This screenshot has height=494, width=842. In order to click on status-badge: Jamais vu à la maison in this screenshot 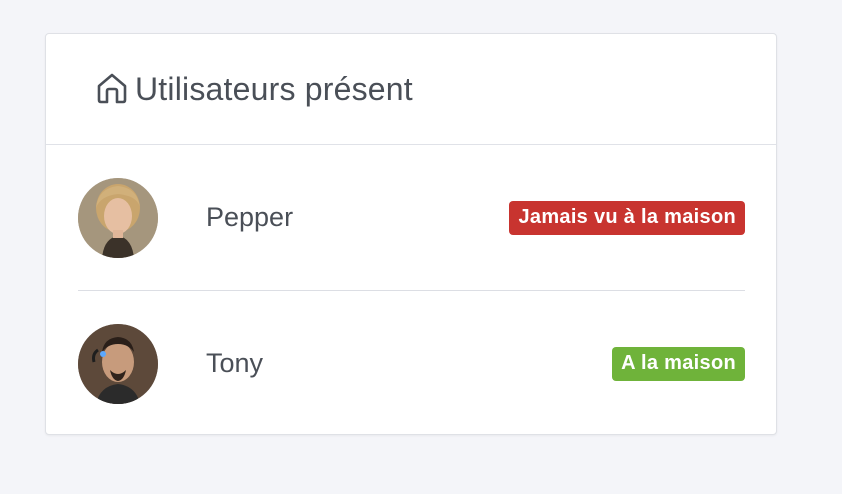, I will do `click(627, 217)`.